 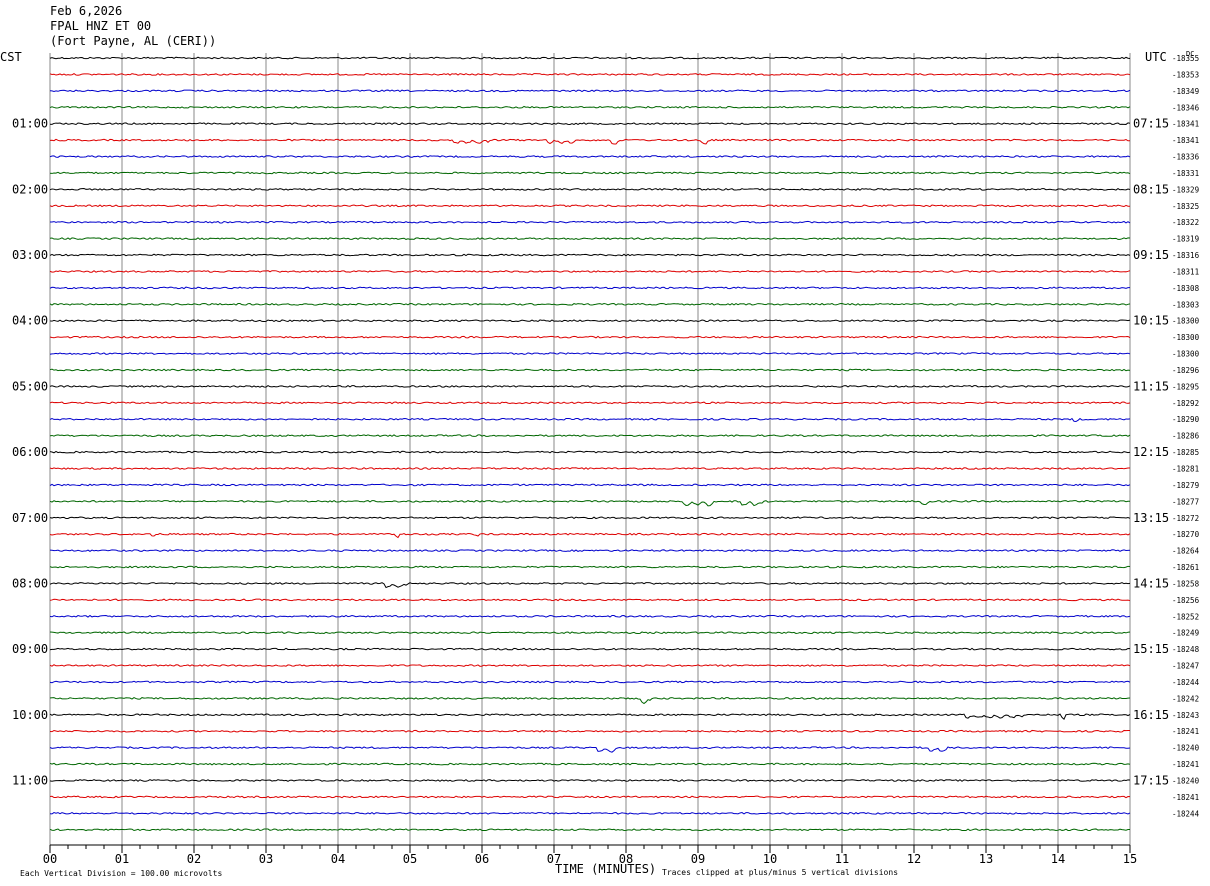 What do you see at coordinates (1151, 715) in the screenshot?
I see `utc-hour-label: 16:15` at bounding box center [1151, 715].